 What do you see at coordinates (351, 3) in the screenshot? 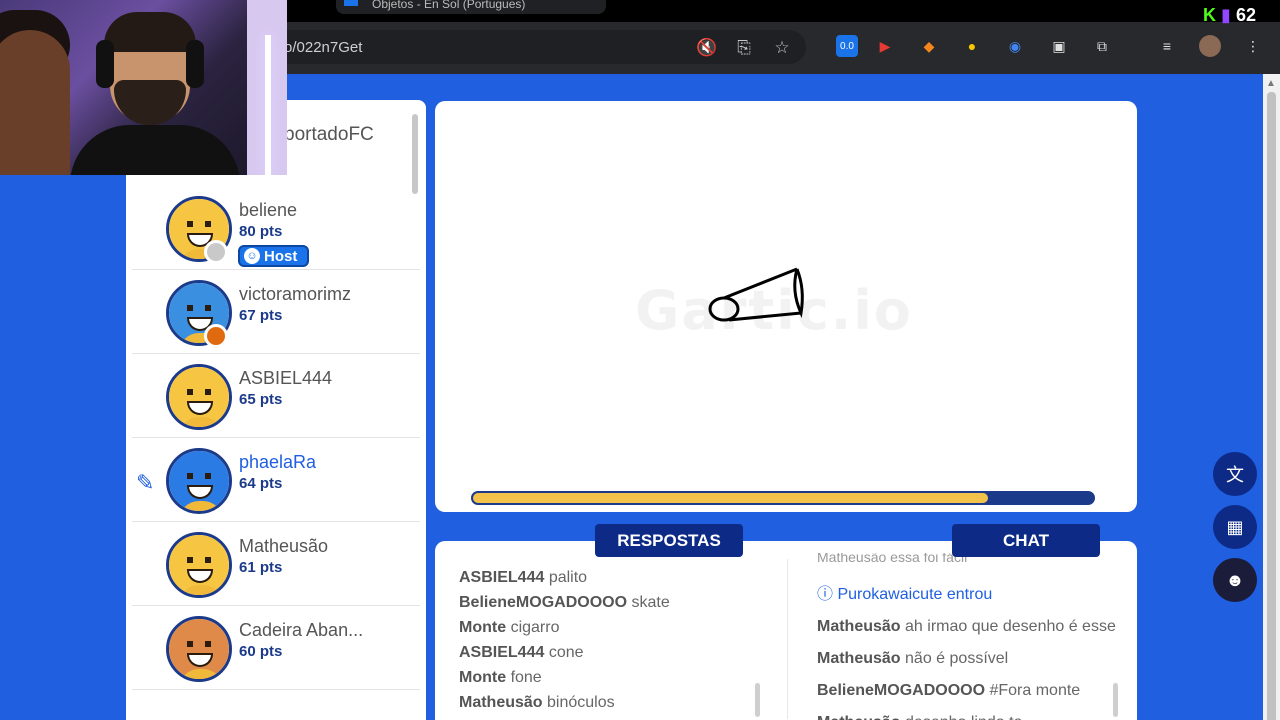
I see `tab-favicon-icon` at bounding box center [351, 3].